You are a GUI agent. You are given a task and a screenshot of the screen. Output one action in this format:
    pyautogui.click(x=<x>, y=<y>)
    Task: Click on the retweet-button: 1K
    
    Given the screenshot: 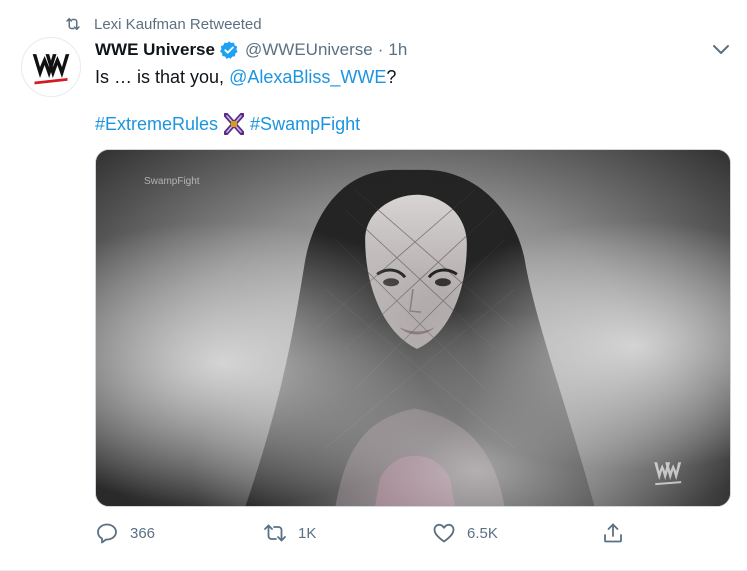 What is the action you would take?
    pyautogui.click(x=289, y=533)
    